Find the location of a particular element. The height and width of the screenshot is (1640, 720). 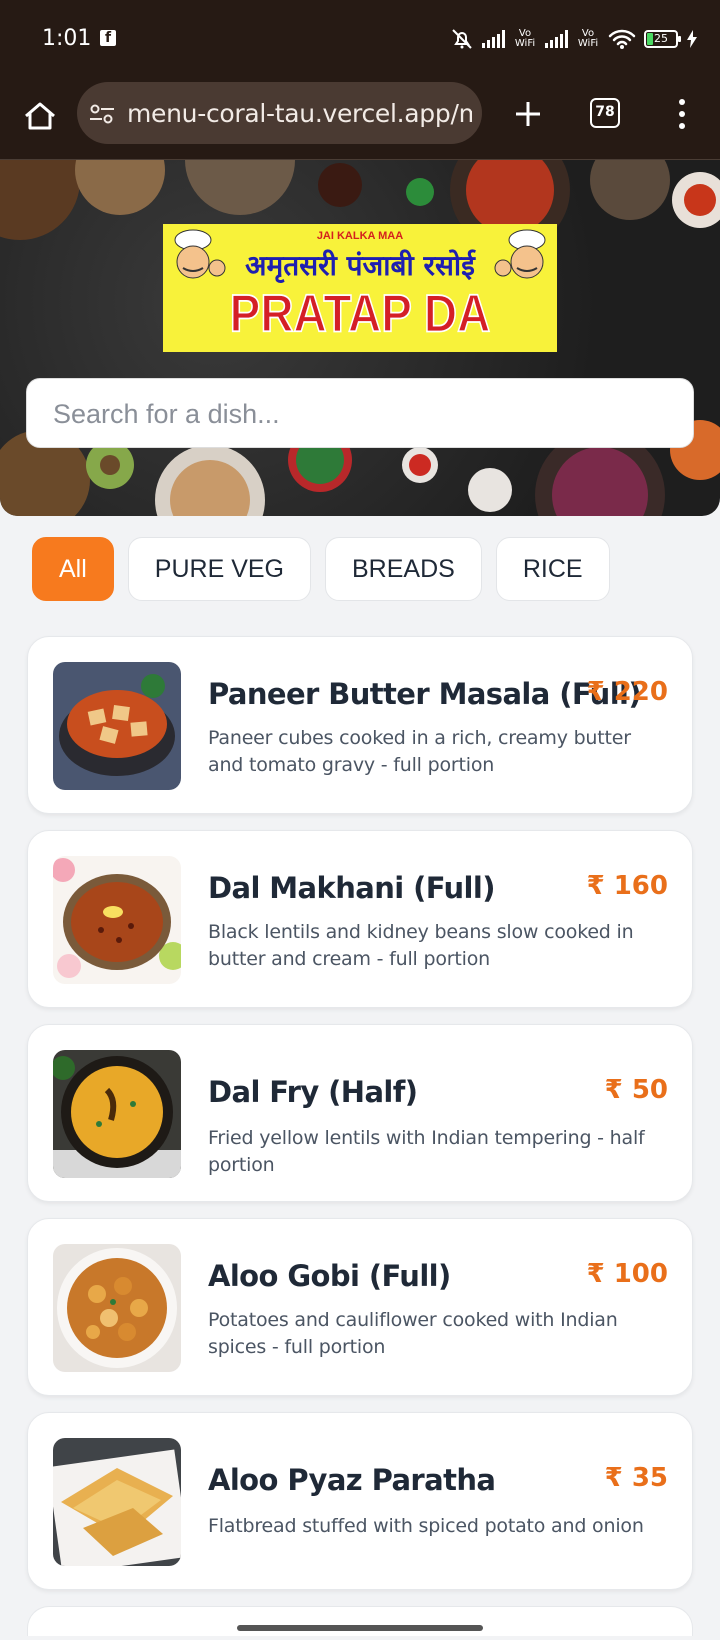

dish-name: Paneer Butter Masala (Full) is located at coordinates (425, 694).